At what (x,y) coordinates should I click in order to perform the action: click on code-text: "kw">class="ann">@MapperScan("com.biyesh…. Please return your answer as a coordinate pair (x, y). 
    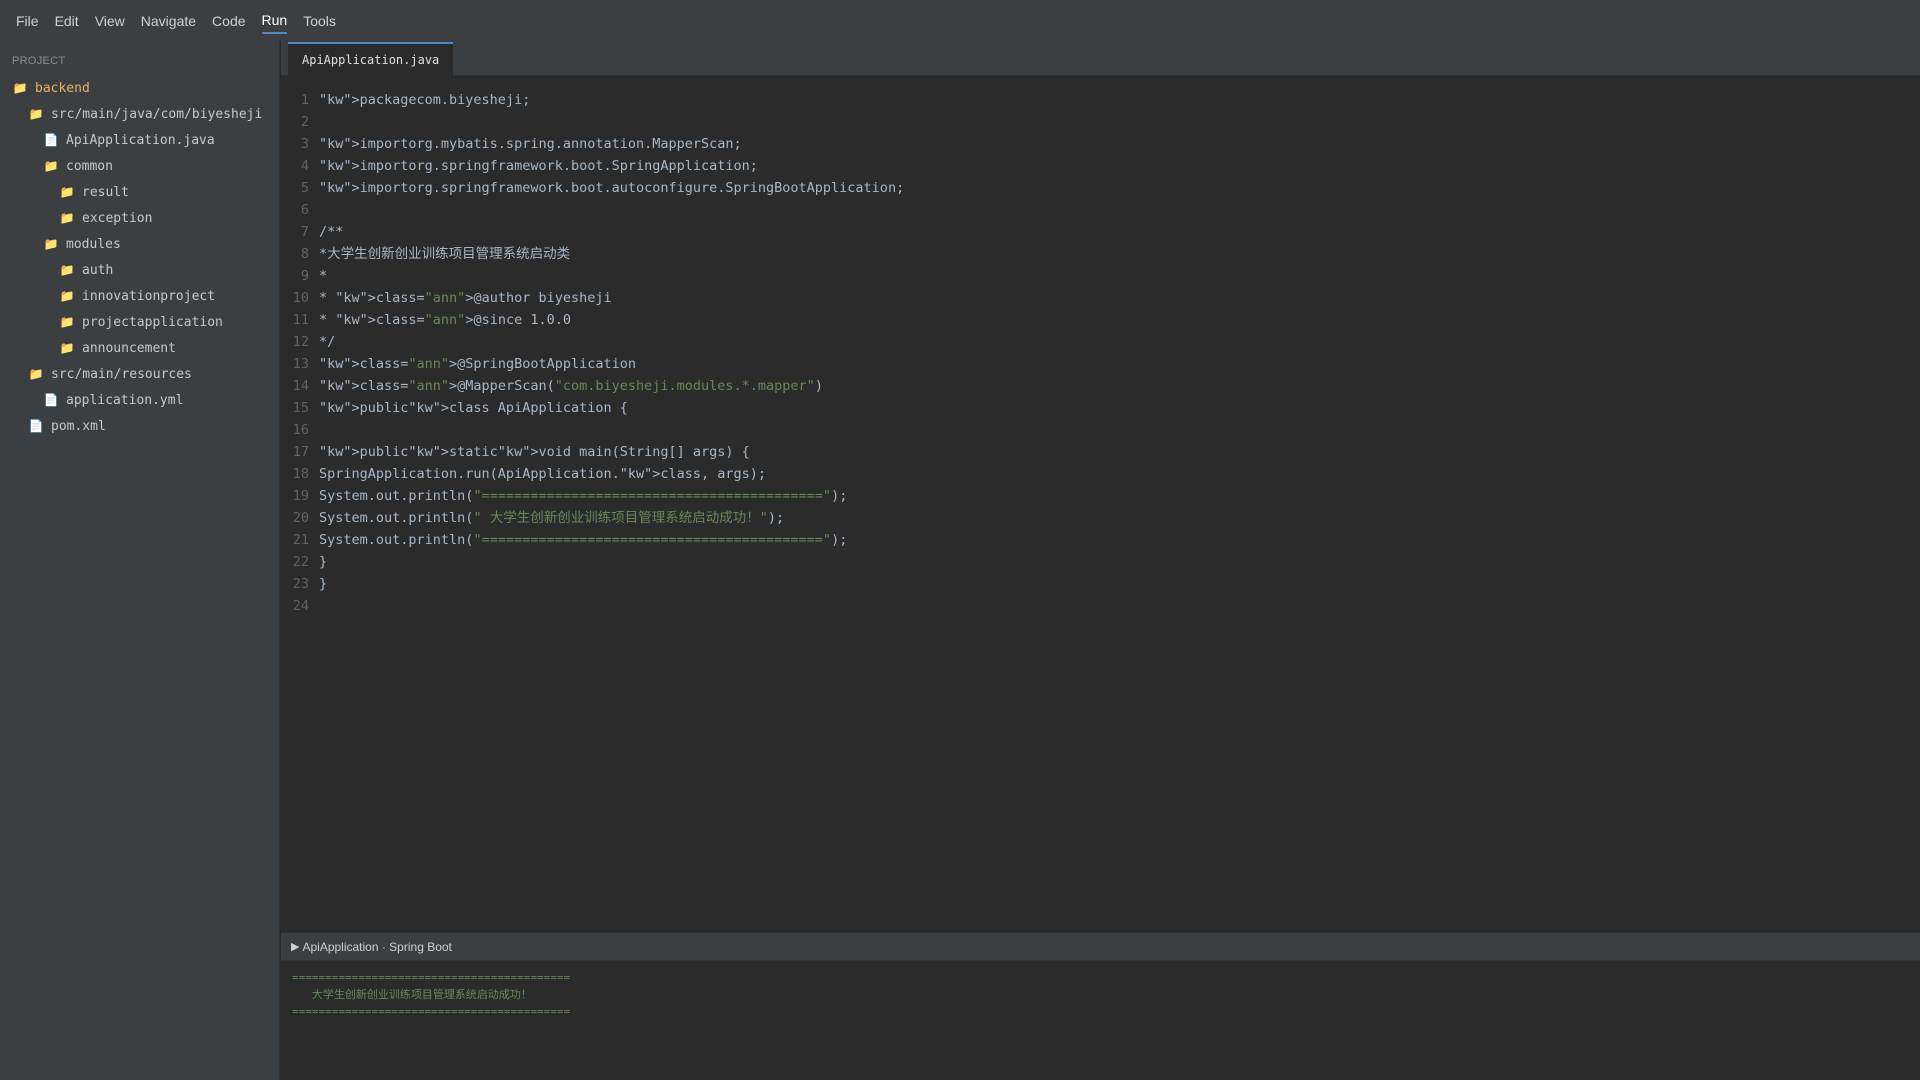
    Looking at the image, I should click on (571, 386).